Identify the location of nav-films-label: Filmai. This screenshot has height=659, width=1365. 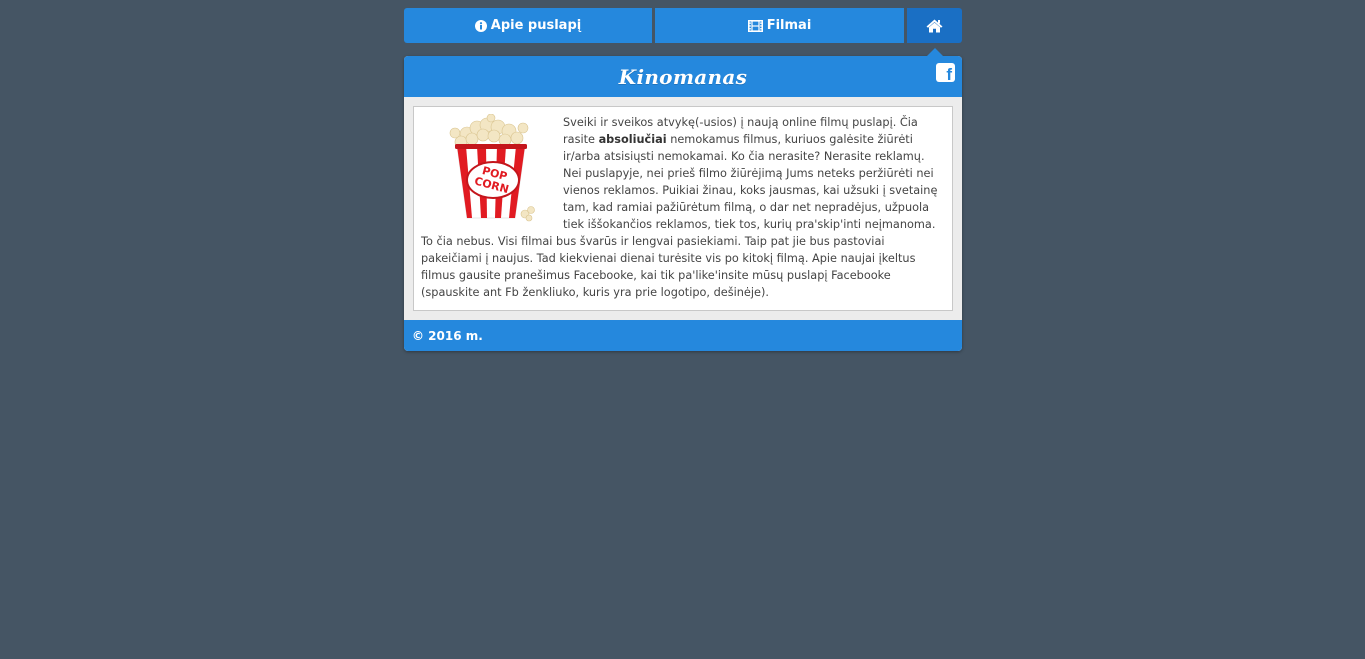
(789, 25).